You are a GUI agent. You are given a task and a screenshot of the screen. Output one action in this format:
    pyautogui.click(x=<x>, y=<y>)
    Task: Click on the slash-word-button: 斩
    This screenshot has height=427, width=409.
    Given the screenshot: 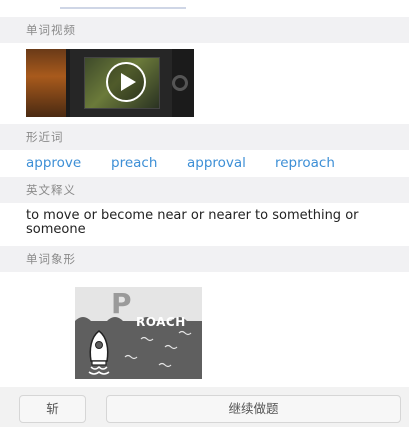 What is the action you would take?
    pyautogui.click(x=52, y=409)
    